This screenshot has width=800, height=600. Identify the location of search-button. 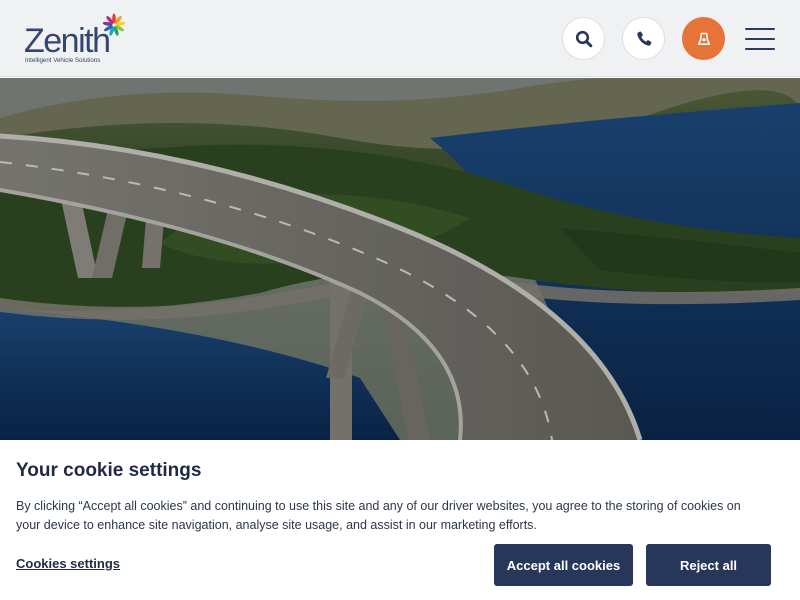
(583, 38).